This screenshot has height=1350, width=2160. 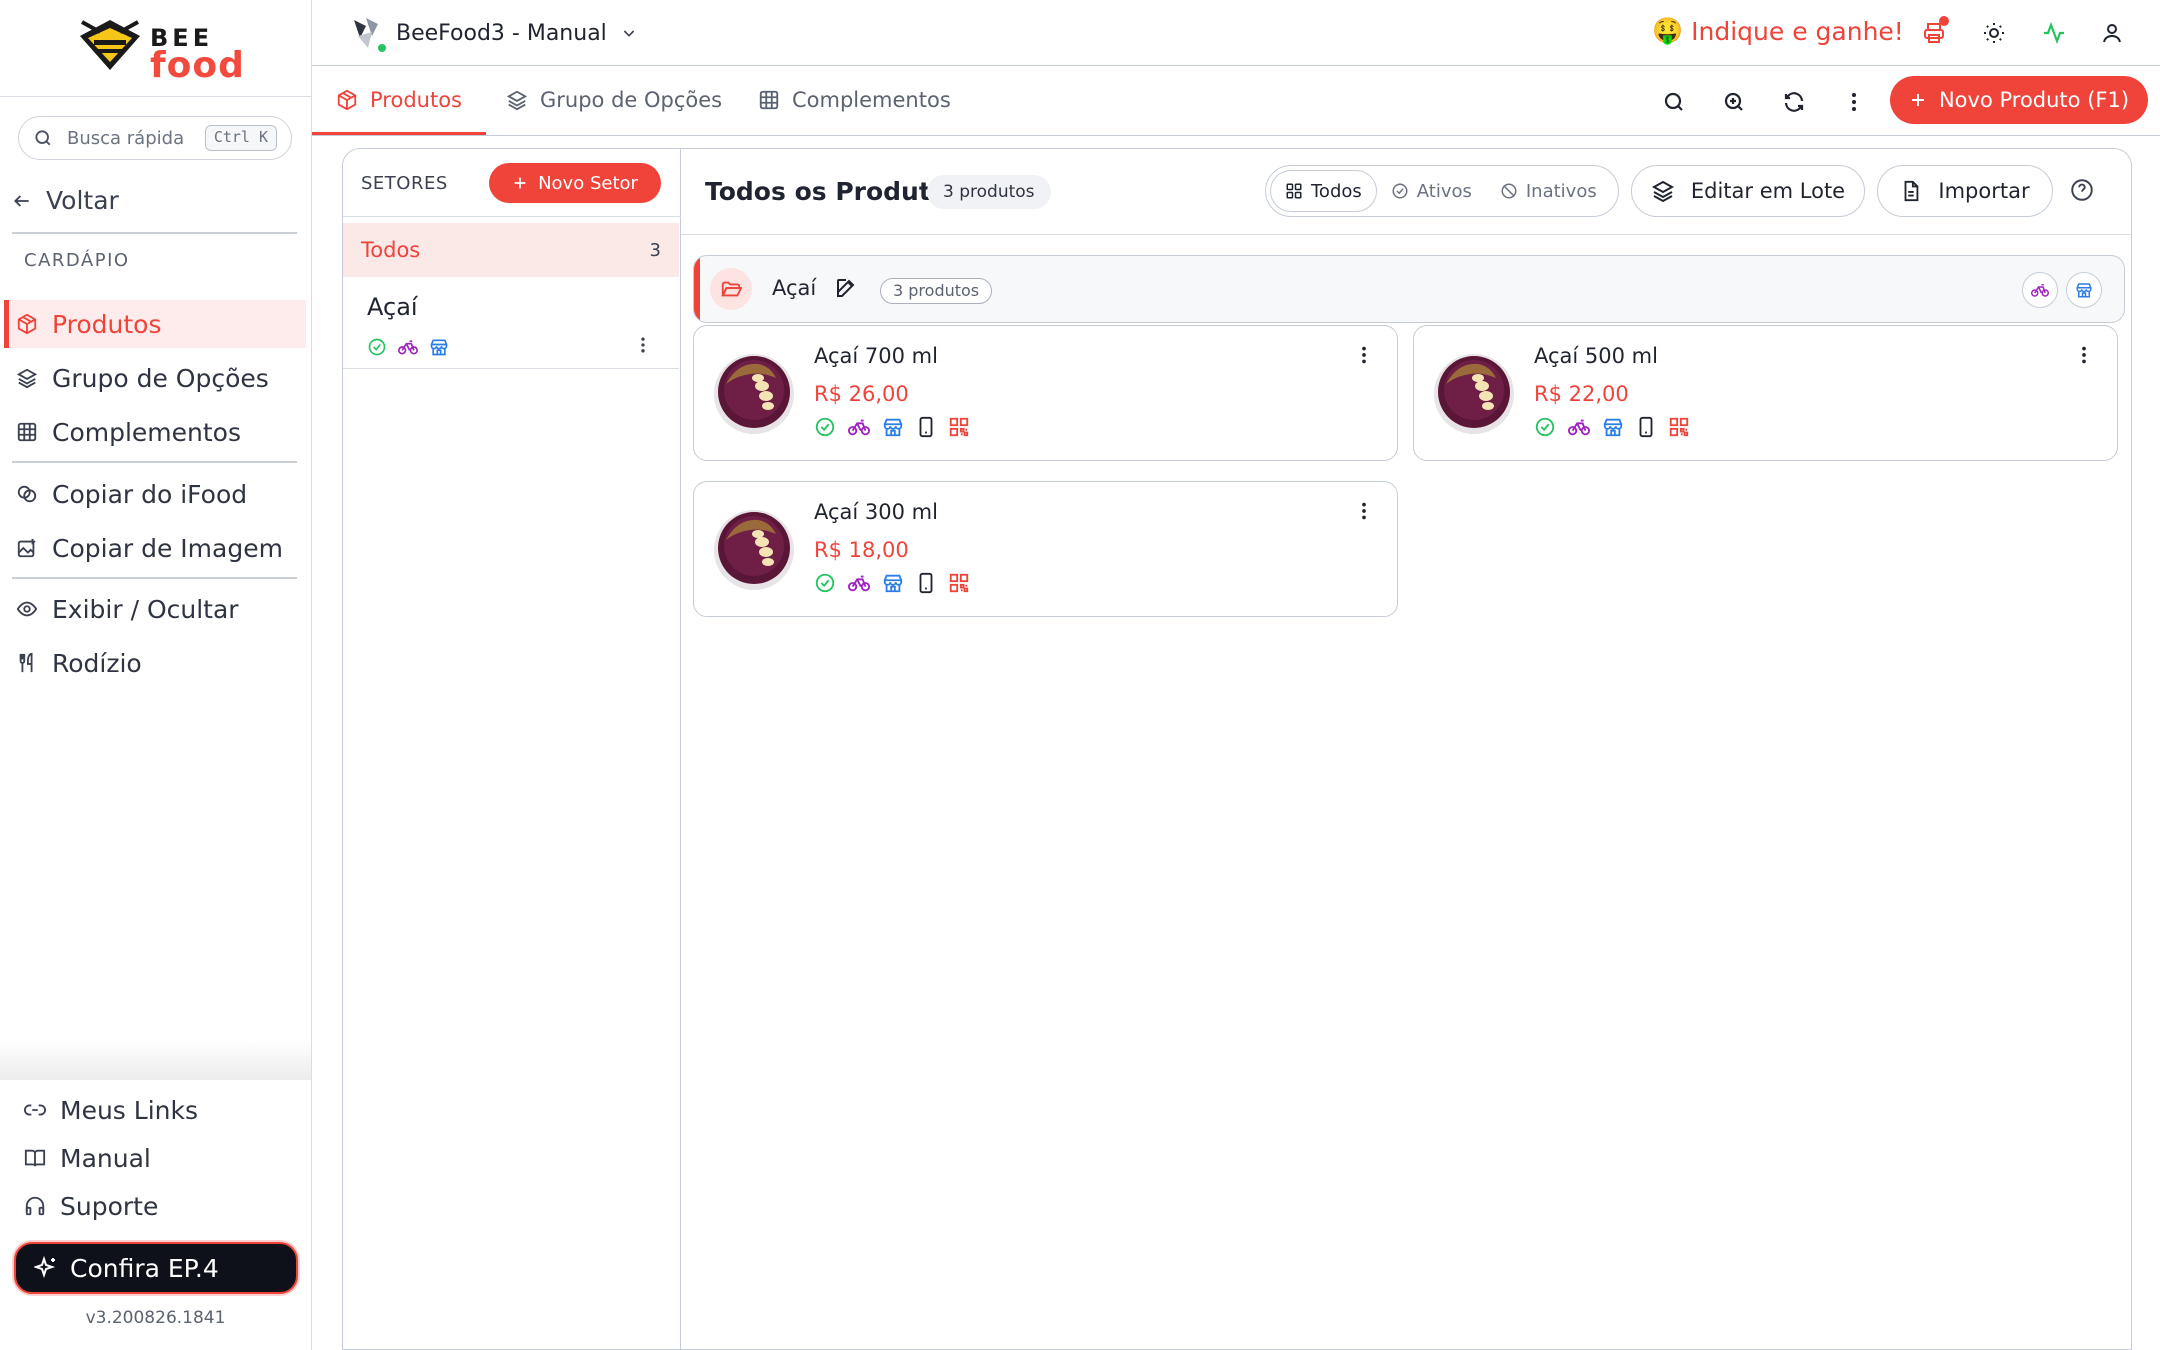 What do you see at coordinates (511, 323) in the screenshot?
I see `sector-item-acai: Açaí` at bounding box center [511, 323].